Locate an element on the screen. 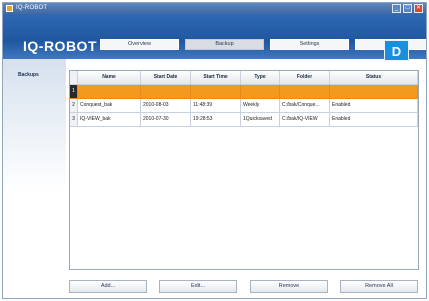 This screenshot has width=429, height=301. tab-backup: Backup is located at coordinates (224, 44).